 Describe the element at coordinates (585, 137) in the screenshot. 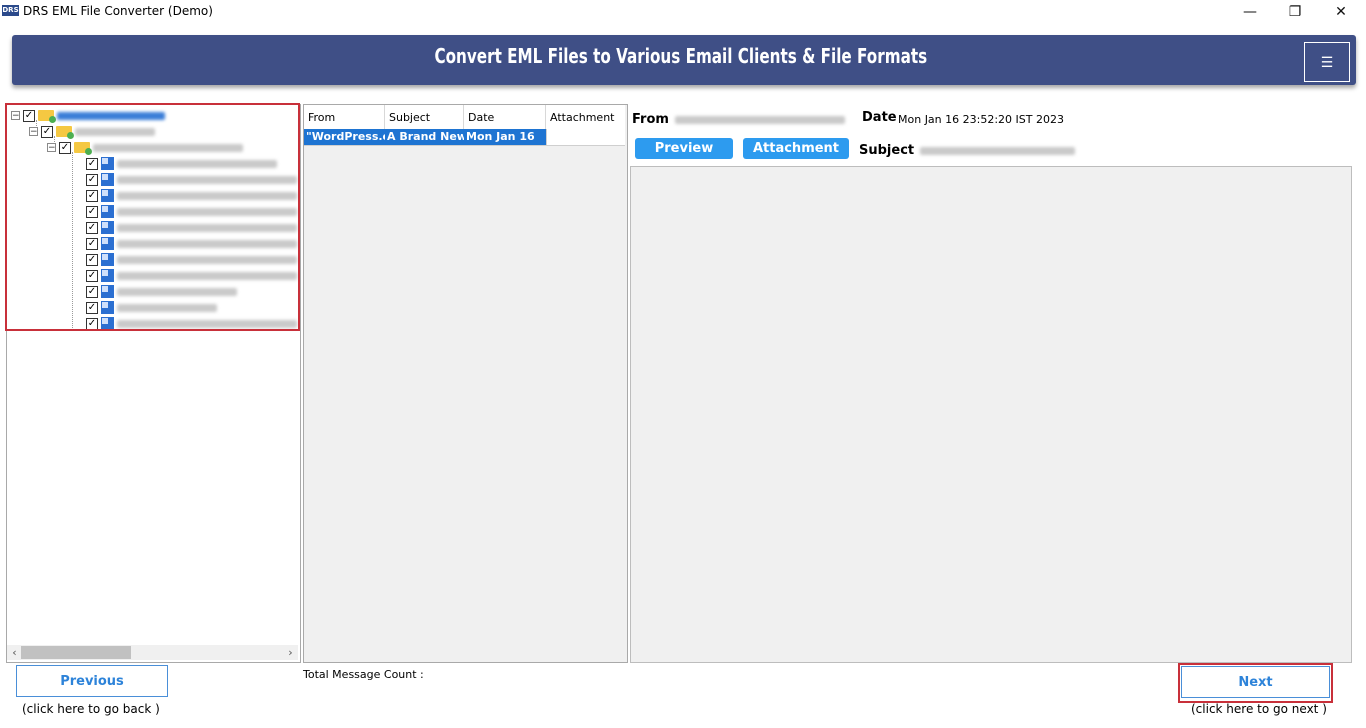

I see `cell-attachment` at that location.